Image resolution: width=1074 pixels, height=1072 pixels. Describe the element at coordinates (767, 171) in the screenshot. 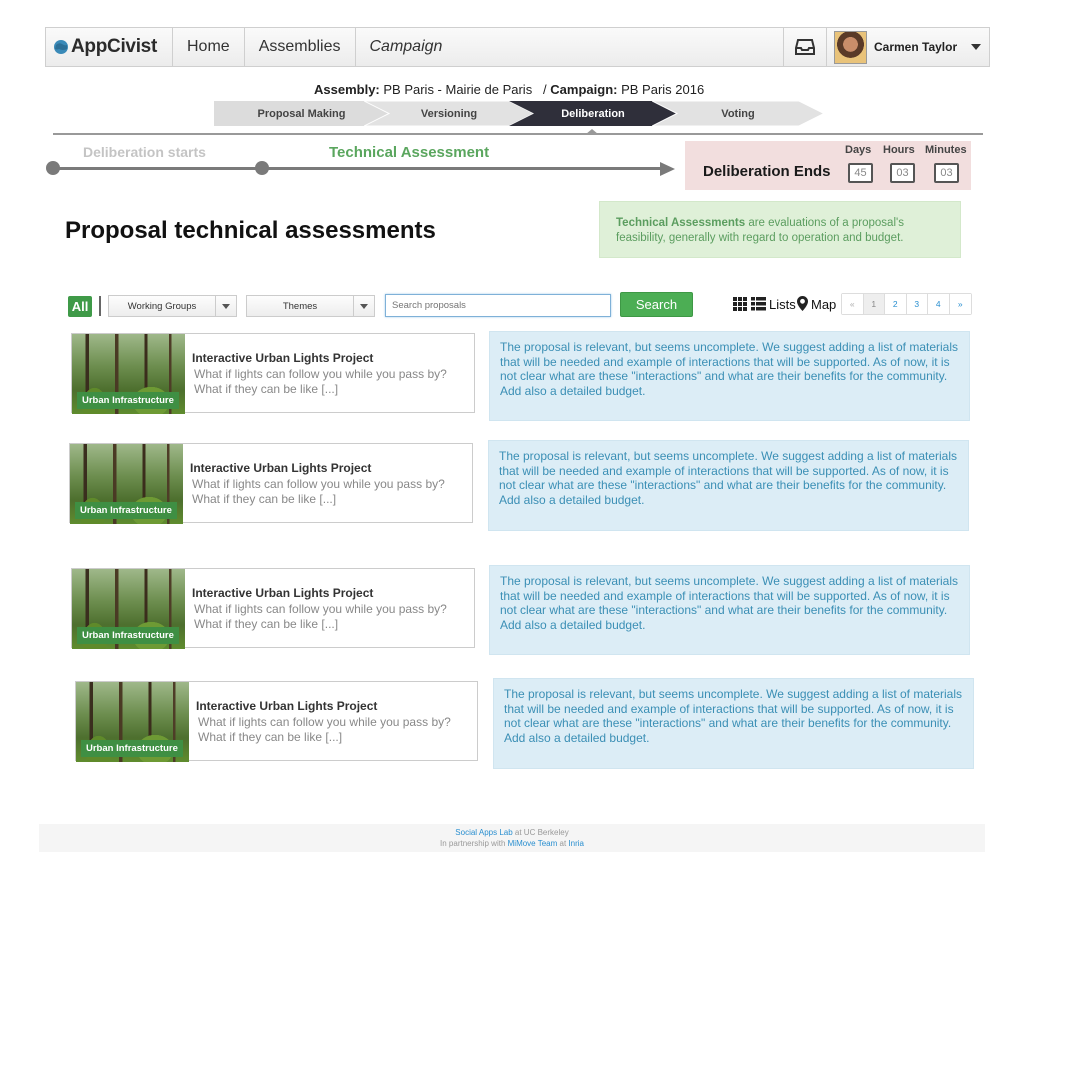

I see `deadline-label: Deliberation Ends` at that location.